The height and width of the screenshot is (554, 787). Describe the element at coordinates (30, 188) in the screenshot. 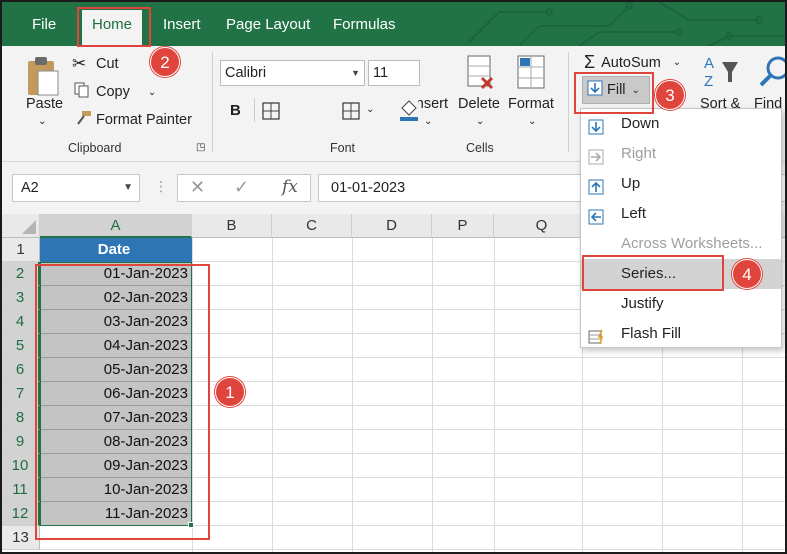

I see `name-box-value: A2` at that location.